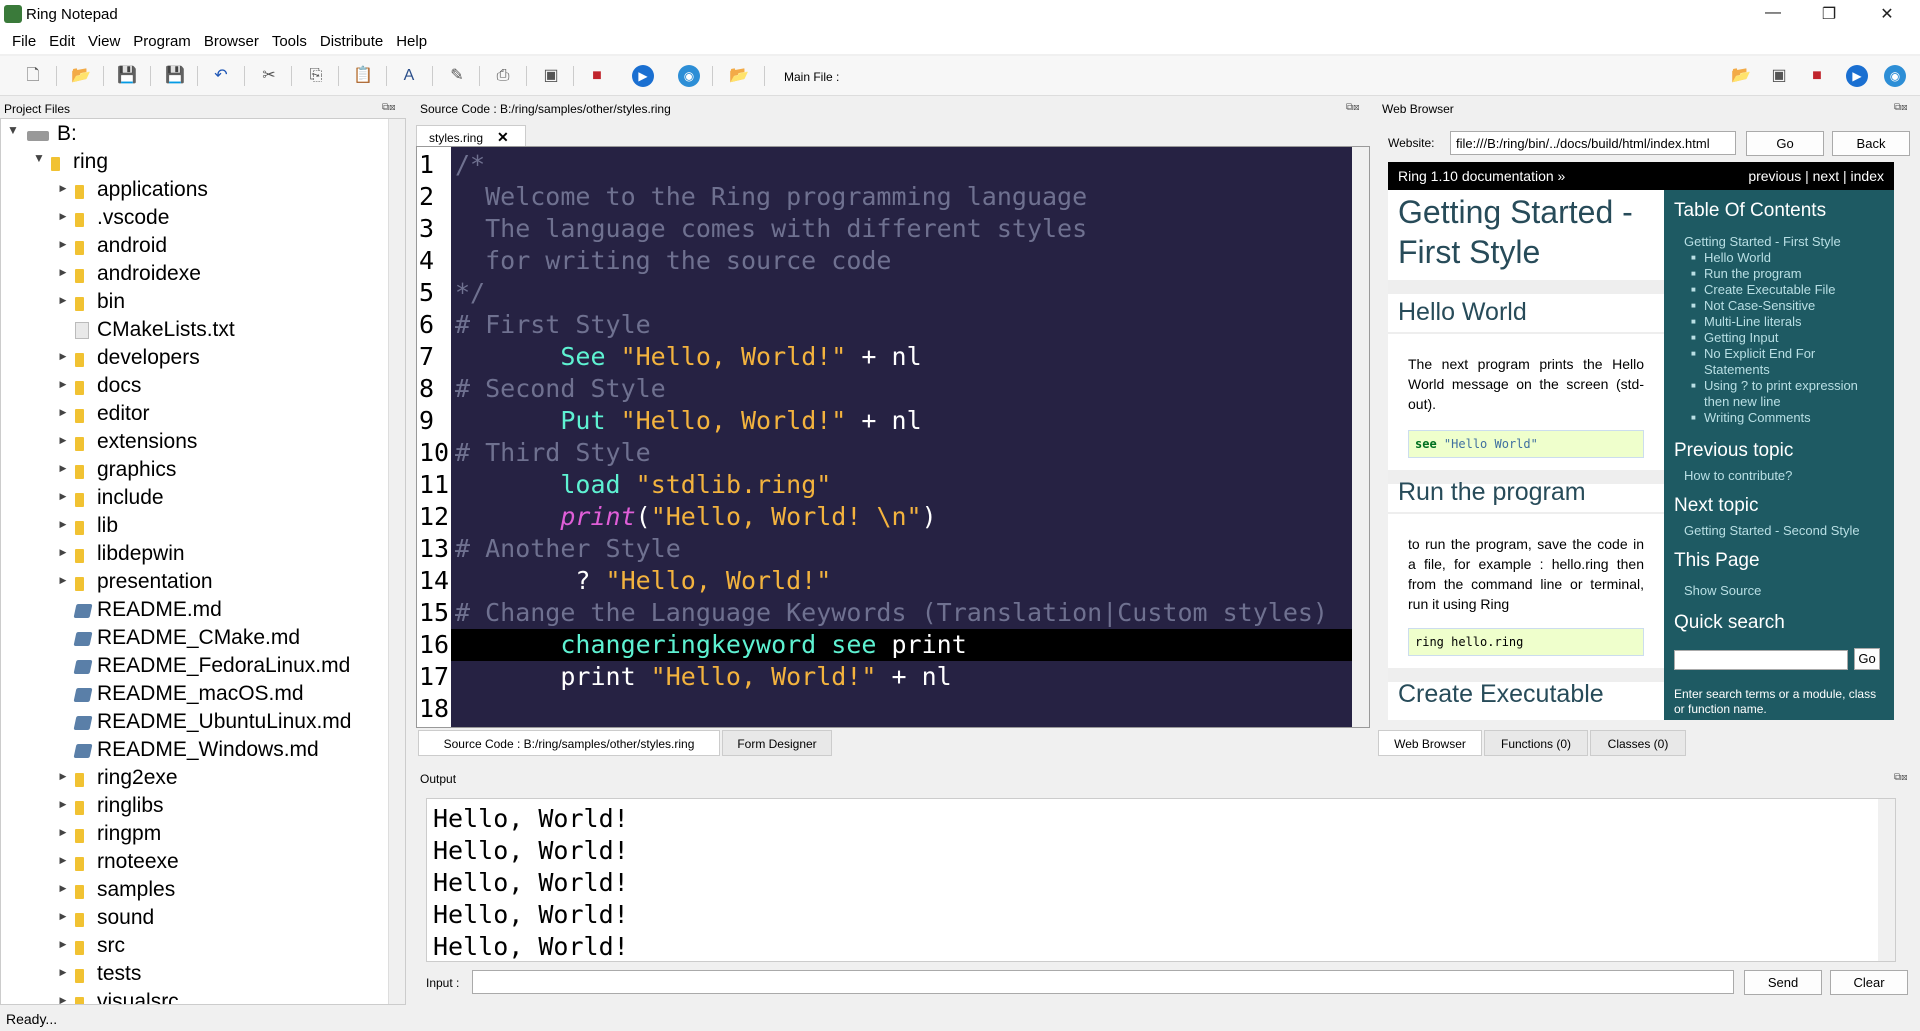 The height and width of the screenshot is (1031, 1920). Describe the element at coordinates (1816, 176) in the screenshot. I see `doc-nav-links: previous | next | index` at that location.